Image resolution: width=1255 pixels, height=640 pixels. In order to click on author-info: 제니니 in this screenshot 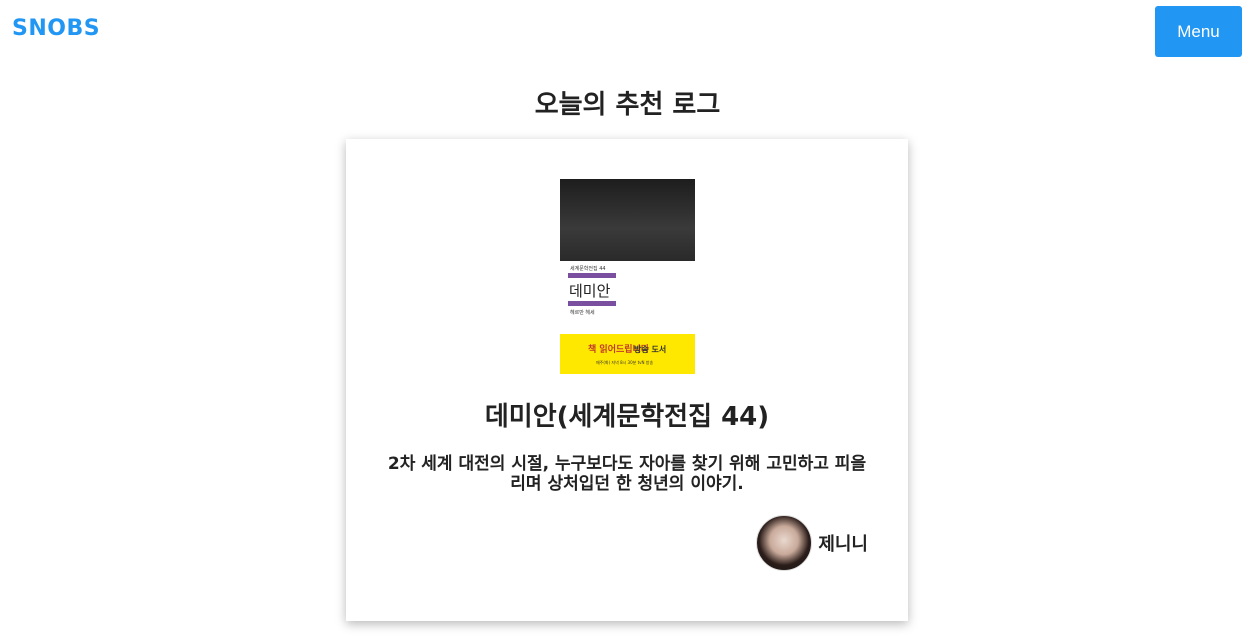, I will do `click(812, 543)`.